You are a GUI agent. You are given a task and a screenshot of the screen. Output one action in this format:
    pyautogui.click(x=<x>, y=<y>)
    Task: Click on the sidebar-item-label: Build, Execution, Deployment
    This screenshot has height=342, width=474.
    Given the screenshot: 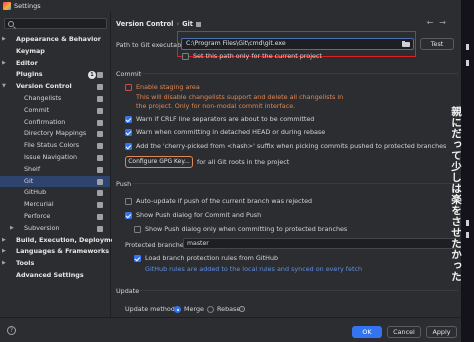 What is the action you would take?
    pyautogui.click(x=69, y=239)
    